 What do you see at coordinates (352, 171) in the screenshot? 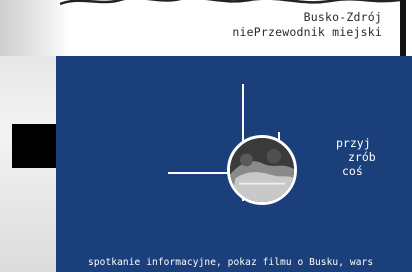
I see `tagline-line-3: coś` at bounding box center [352, 171].